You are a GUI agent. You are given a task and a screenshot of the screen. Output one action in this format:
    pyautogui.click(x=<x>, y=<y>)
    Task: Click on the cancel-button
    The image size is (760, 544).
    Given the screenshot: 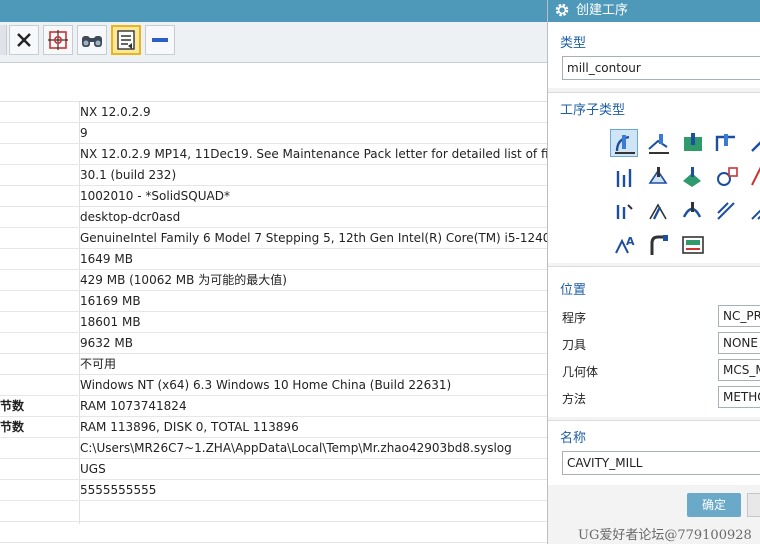 What is the action you would take?
    pyautogui.click(x=753, y=505)
    